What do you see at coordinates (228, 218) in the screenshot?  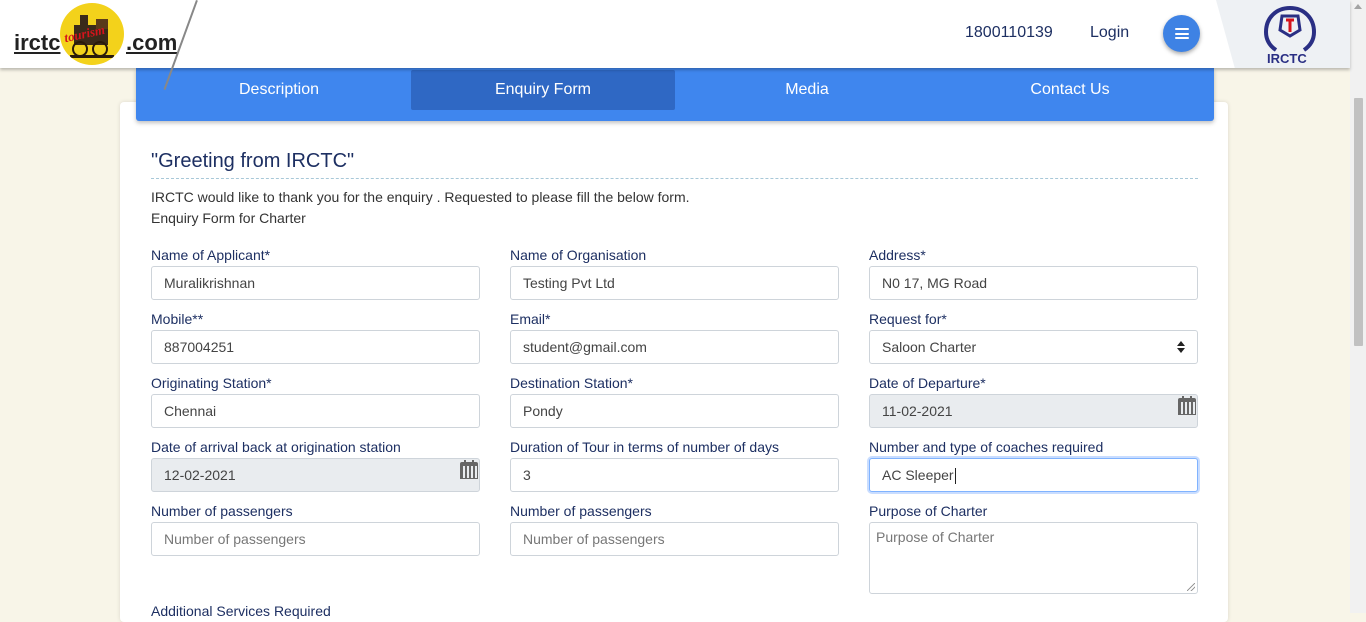 I see `form-subtitle: Enquiry Form for Charter` at bounding box center [228, 218].